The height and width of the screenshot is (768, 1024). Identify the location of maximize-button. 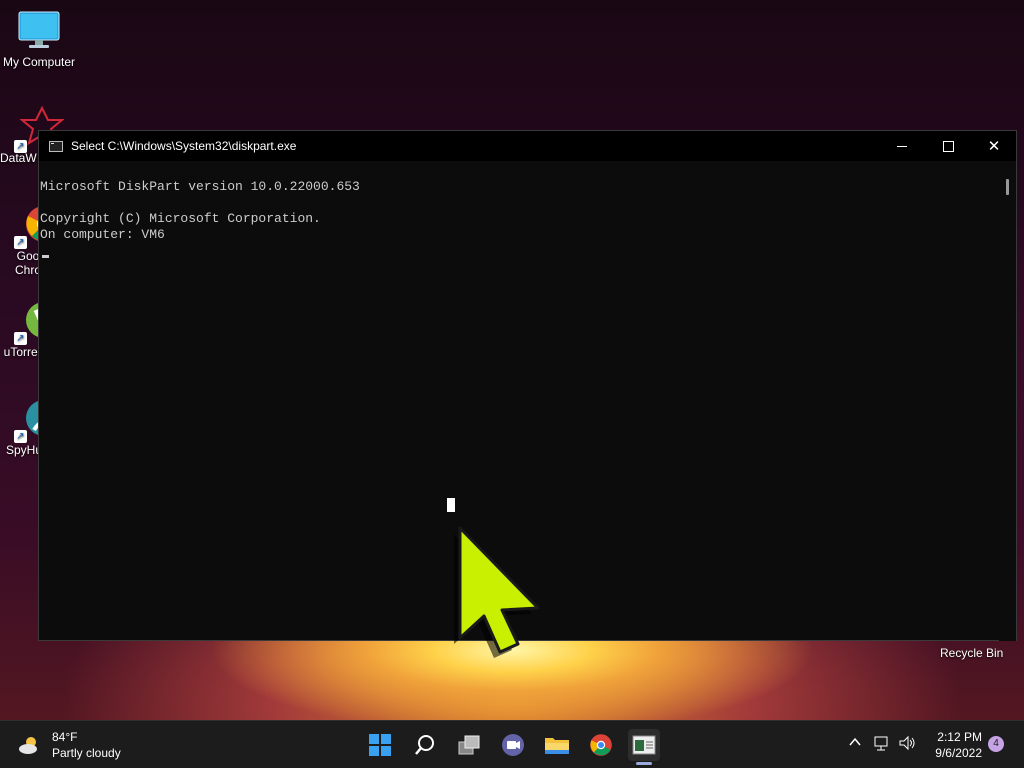
(948, 146).